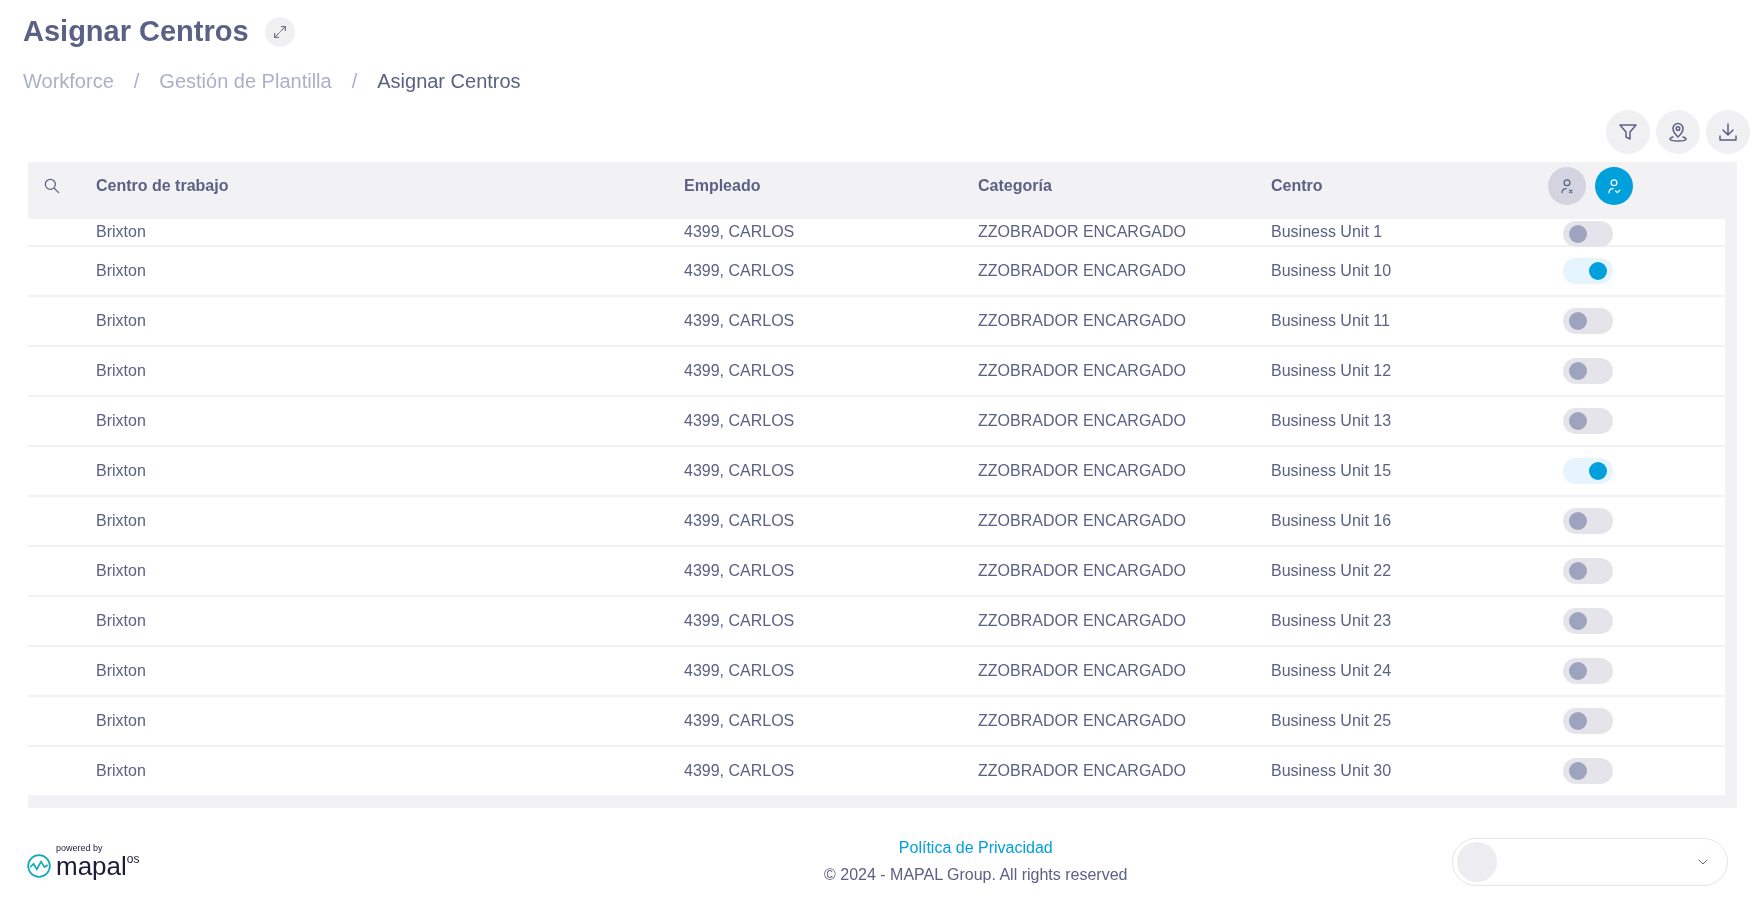  I want to click on table-cell-text: Business Unit 16, so click(1332, 520).